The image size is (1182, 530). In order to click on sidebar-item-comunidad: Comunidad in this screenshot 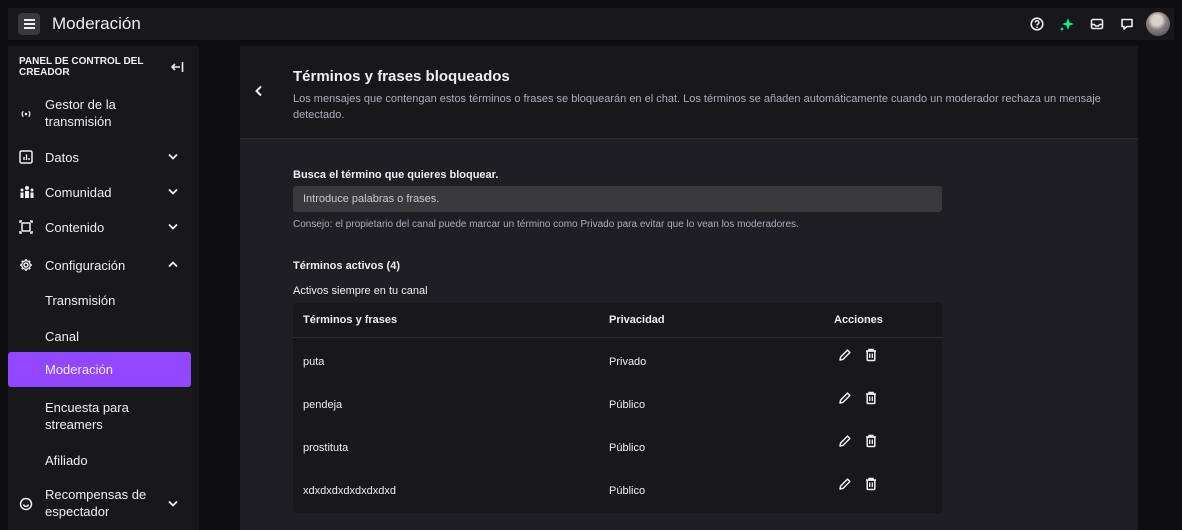, I will do `click(103, 192)`.